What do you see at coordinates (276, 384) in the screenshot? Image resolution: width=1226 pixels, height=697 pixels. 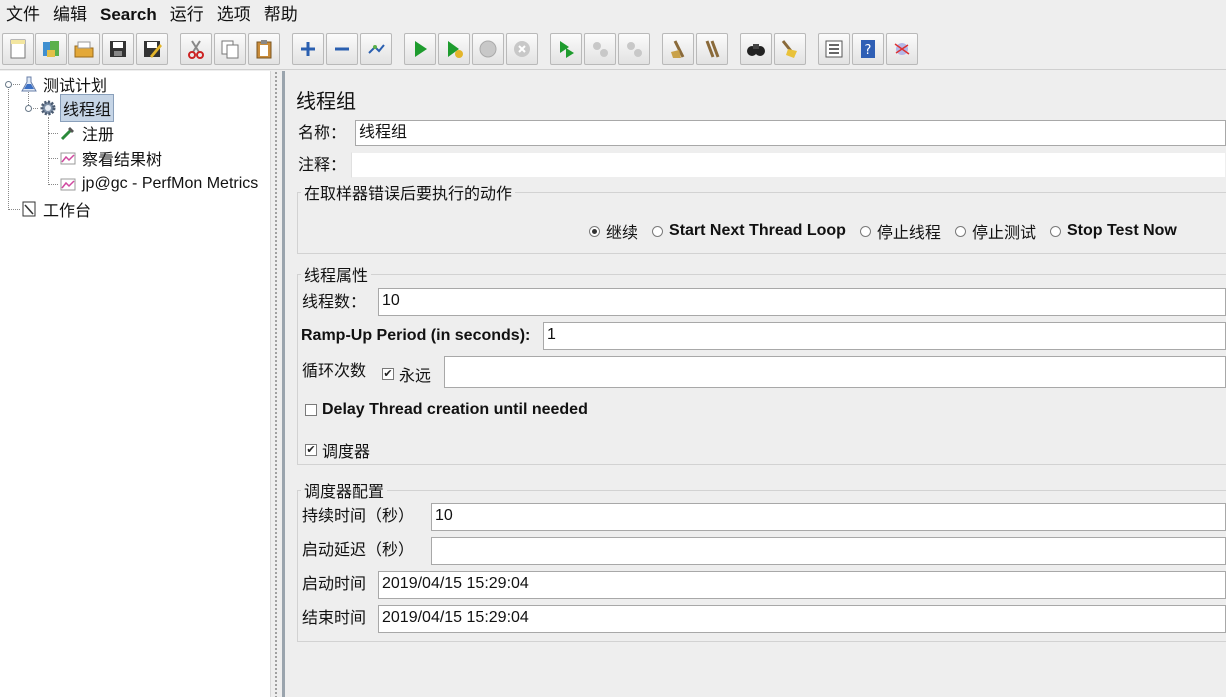 I see `split-pane-divider` at bounding box center [276, 384].